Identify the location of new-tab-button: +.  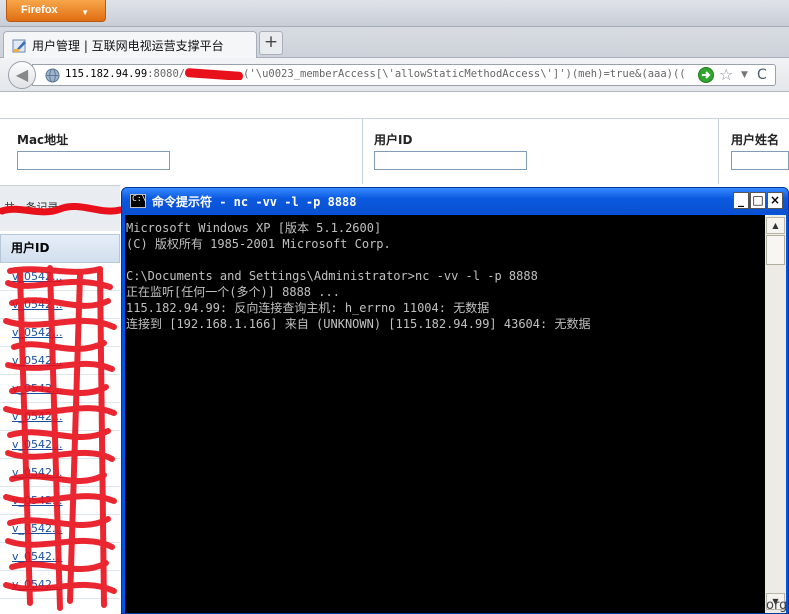
(271, 43).